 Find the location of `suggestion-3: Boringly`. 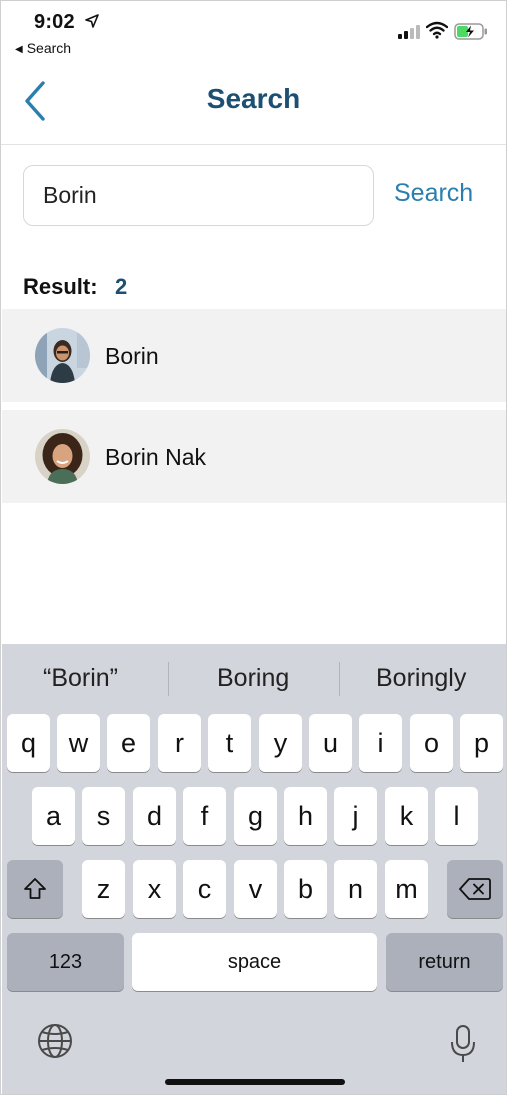

suggestion-3: Boringly is located at coordinates (421, 678).